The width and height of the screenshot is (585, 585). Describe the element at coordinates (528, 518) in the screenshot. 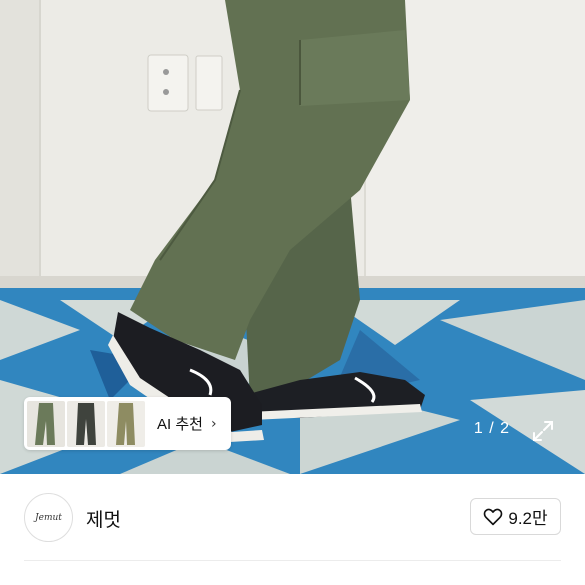

I see `like-count: 9.2만` at that location.